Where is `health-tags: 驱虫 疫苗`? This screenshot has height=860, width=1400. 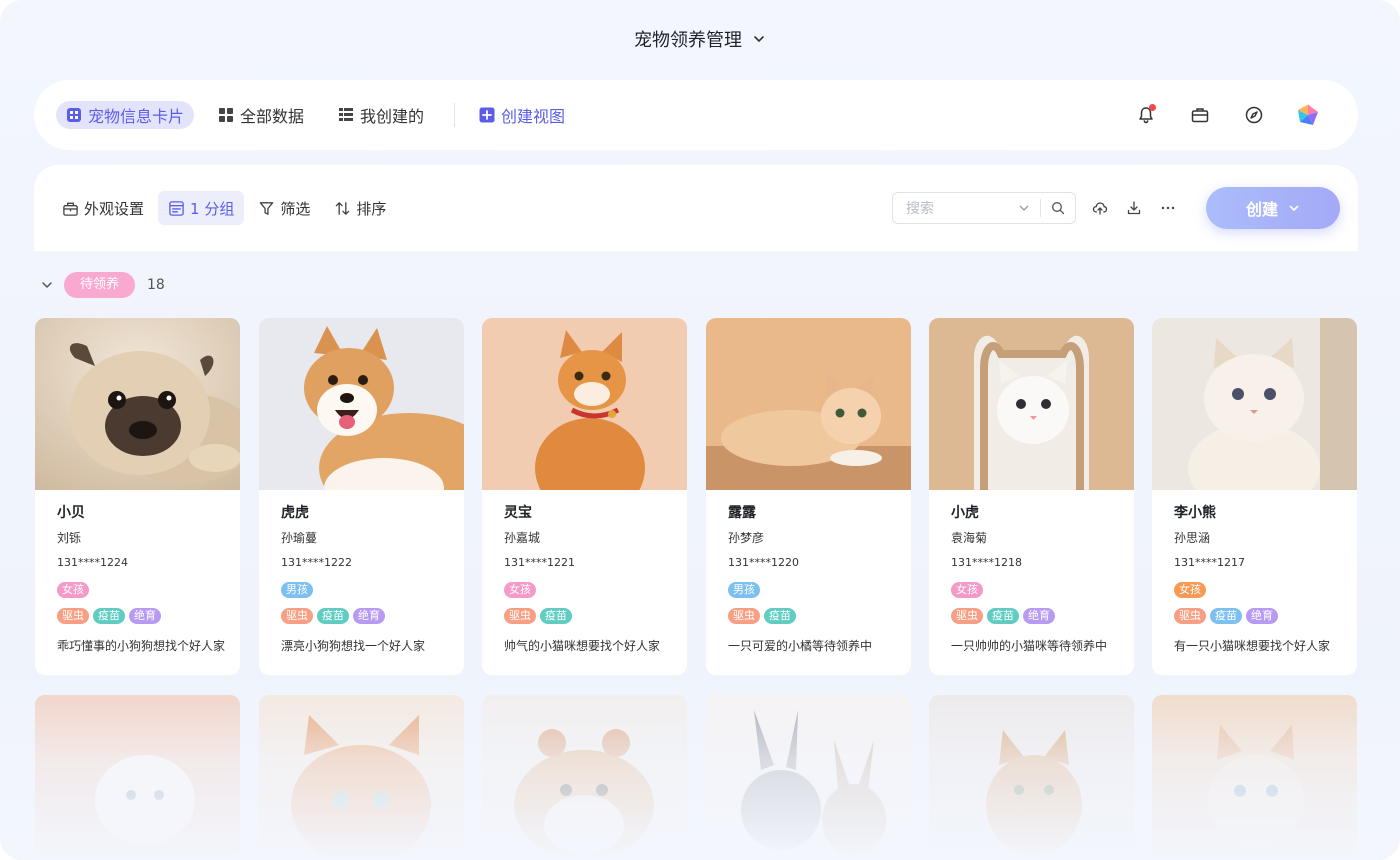
health-tags: 驱虫 疫苗 is located at coordinates (808, 616).